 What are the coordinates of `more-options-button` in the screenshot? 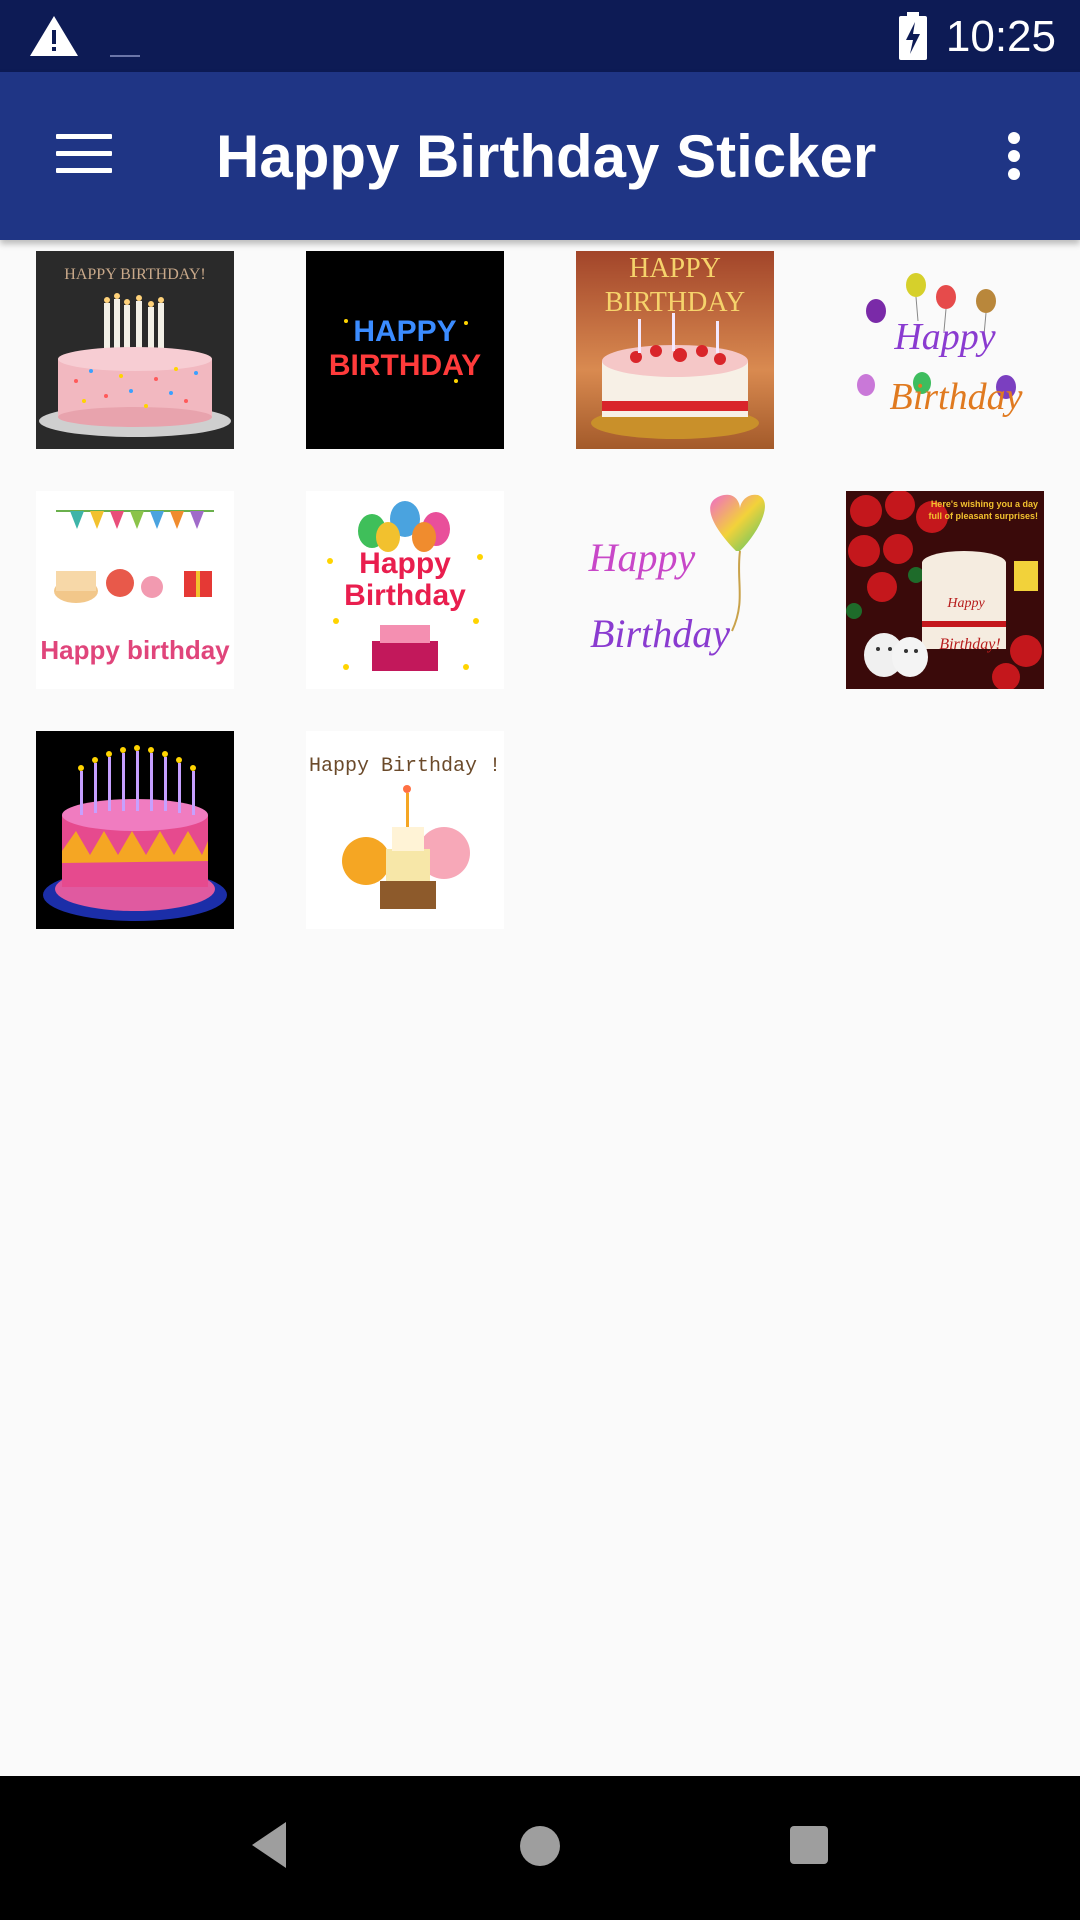 It's located at (1014, 156).